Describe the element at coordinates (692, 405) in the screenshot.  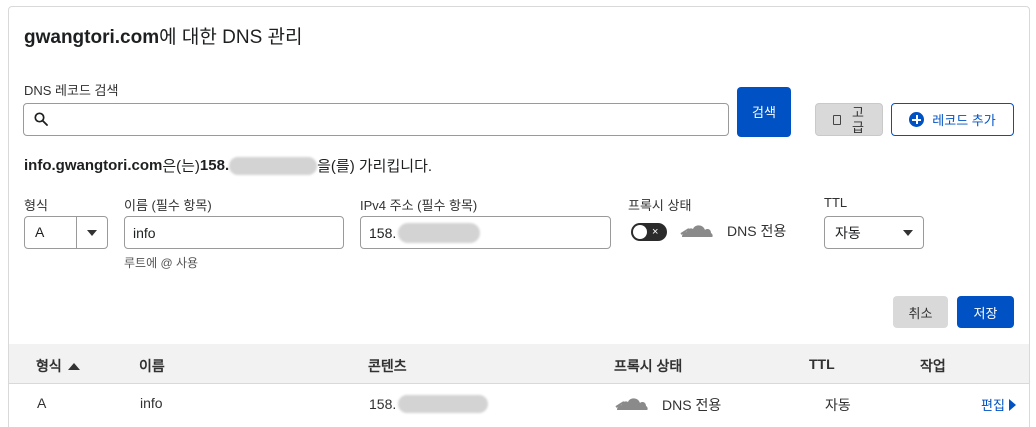
I see `row-proxy-status: DNS 전용` at that location.